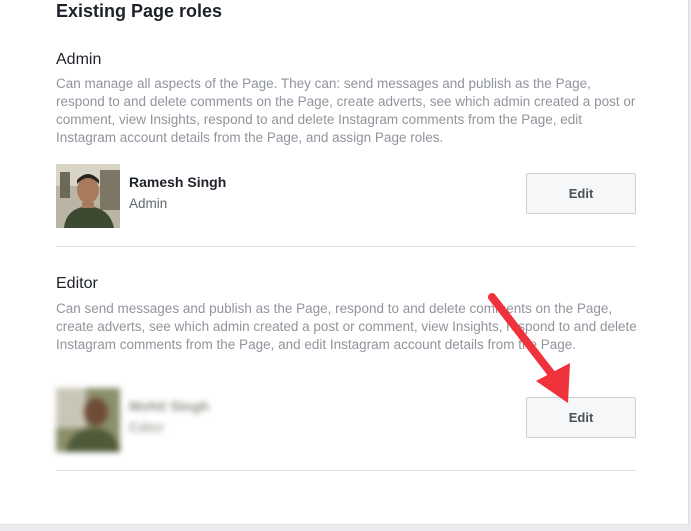 The height and width of the screenshot is (531, 691). What do you see at coordinates (169, 406) in the screenshot?
I see `editor-user-name: Mohit Singh` at bounding box center [169, 406].